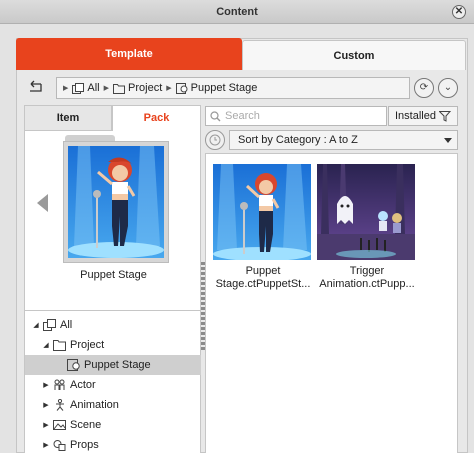 Image resolution: width=474 pixels, height=453 pixels. What do you see at coordinates (60, 405) in the screenshot?
I see `animation-icon` at bounding box center [60, 405].